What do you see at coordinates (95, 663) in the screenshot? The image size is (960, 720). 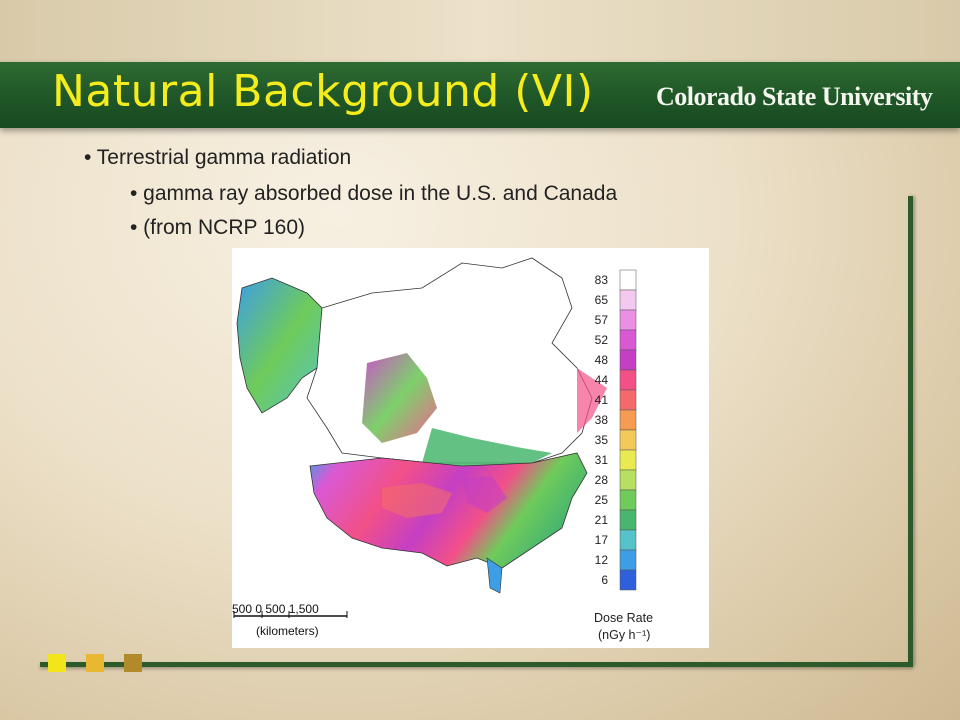 I see `decor-square-gold` at bounding box center [95, 663].